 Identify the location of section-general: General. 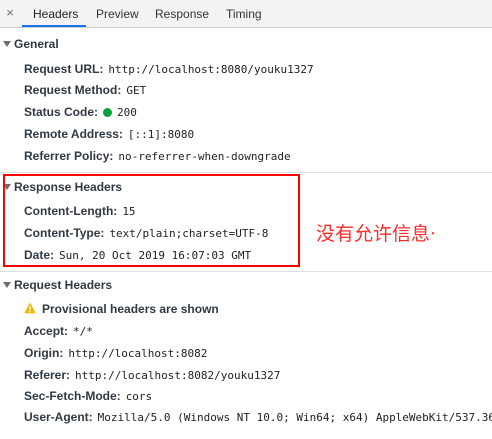
(31, 44).